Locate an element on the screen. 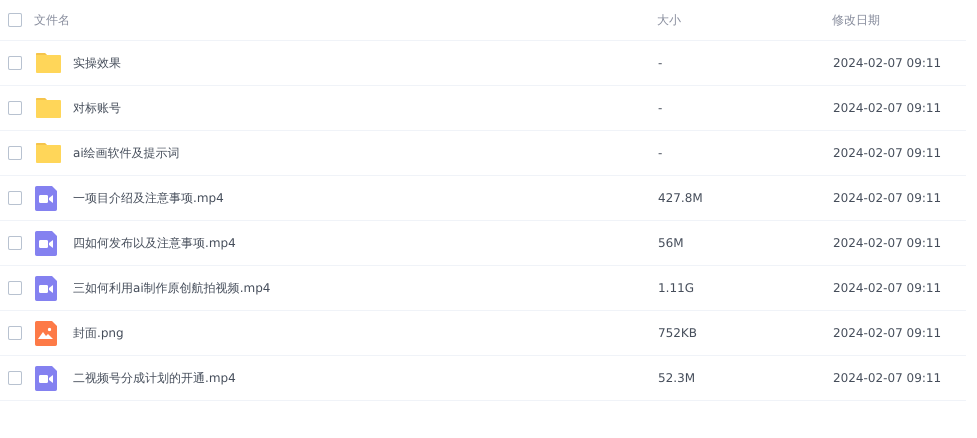 Image resolution: width=977 pixels, height=438 pixels. file-size: 56M is located at coordinates (671, 243).